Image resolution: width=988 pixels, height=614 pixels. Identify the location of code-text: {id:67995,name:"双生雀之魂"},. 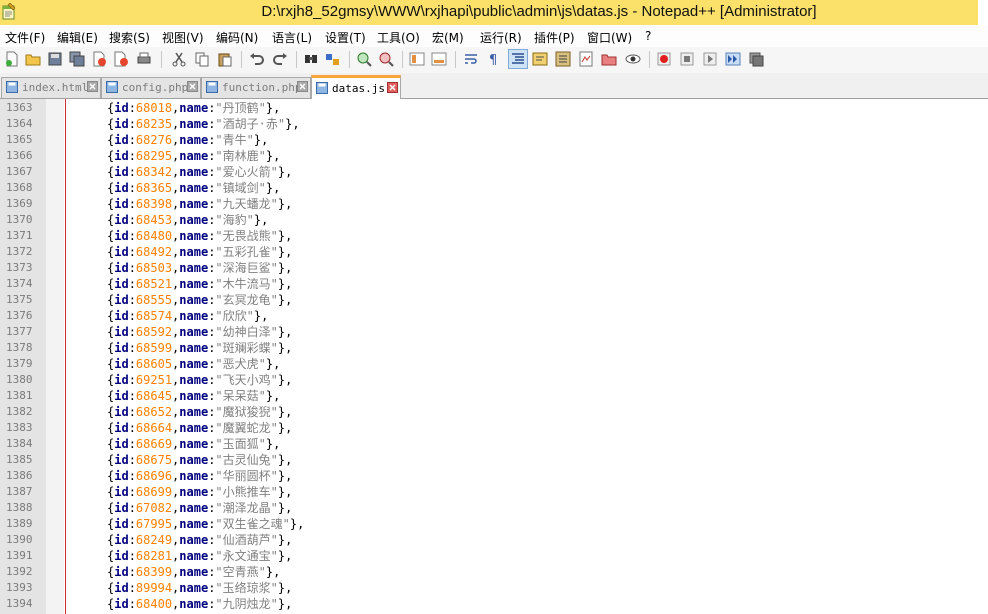
(205, 524).